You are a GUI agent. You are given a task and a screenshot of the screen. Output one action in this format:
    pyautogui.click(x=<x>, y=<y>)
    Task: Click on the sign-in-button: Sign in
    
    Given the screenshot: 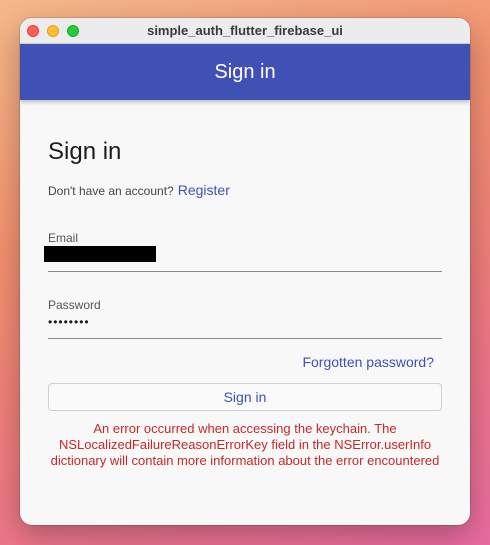 What is the action you would take?
    pyautogui.click(x=245, y=397)
    